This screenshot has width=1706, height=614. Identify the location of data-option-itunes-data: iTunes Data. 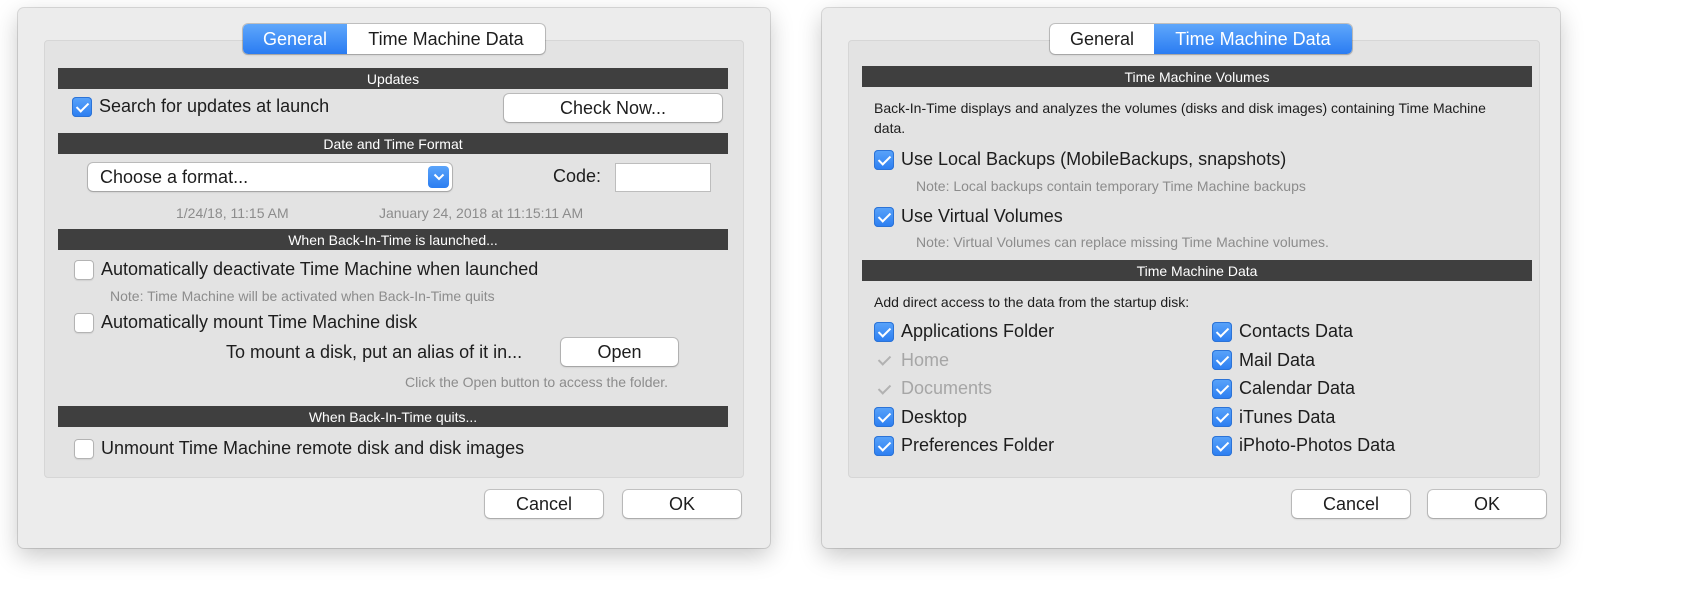
(1273, 417).